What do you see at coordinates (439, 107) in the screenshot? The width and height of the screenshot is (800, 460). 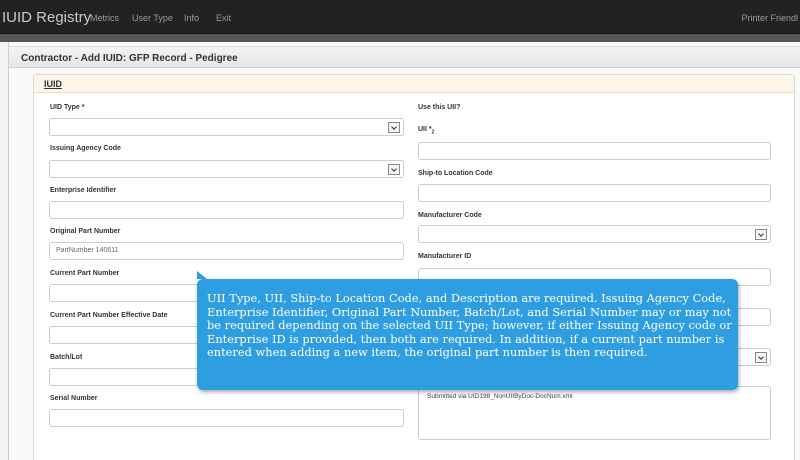 I see `use-this-uii-label: Use this UII?` at bounding box center [439, 107].